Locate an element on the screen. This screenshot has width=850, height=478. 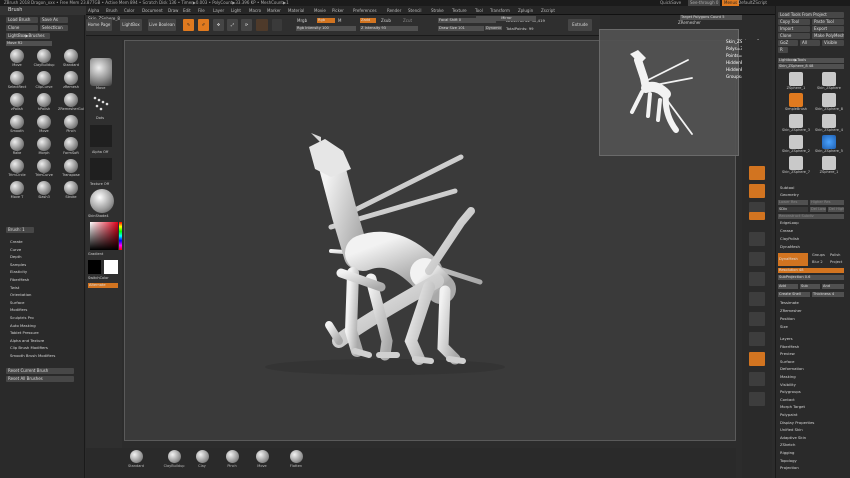
polyf-icon is located at coordinates (757, 379).